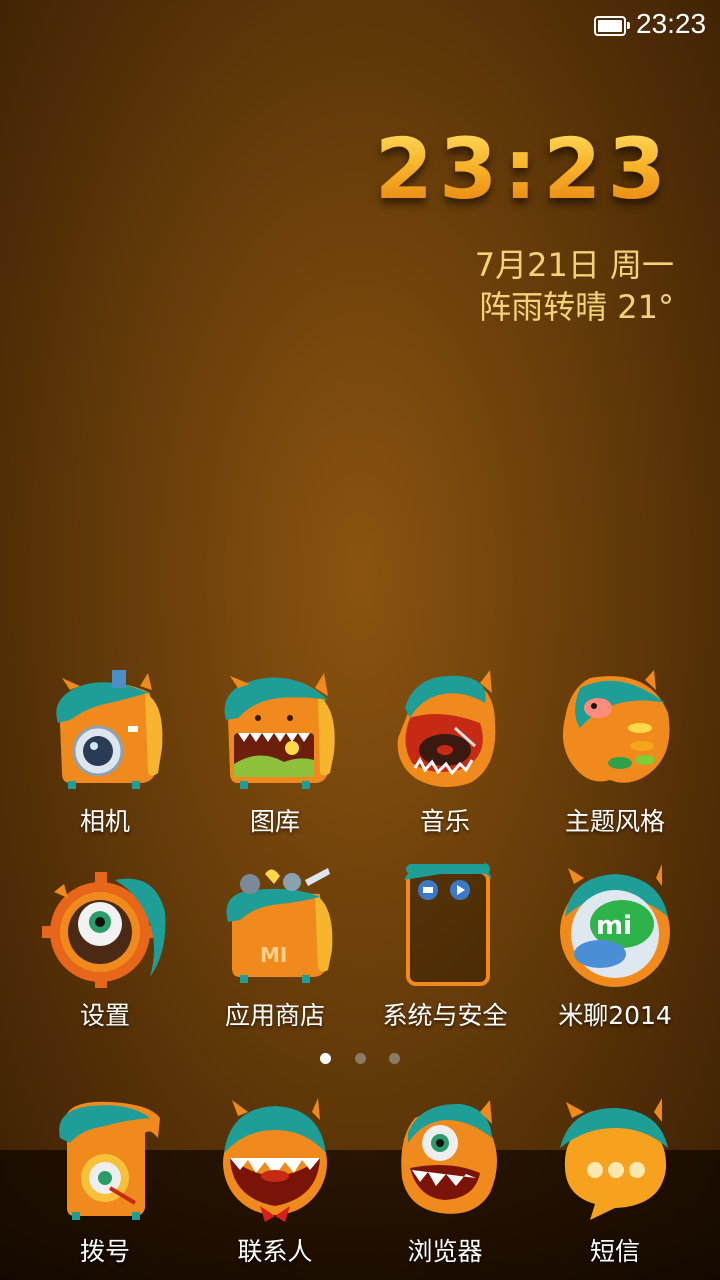 This screenshot has width=720, height=1280. I want to click on battery-level, so click(610, 26).